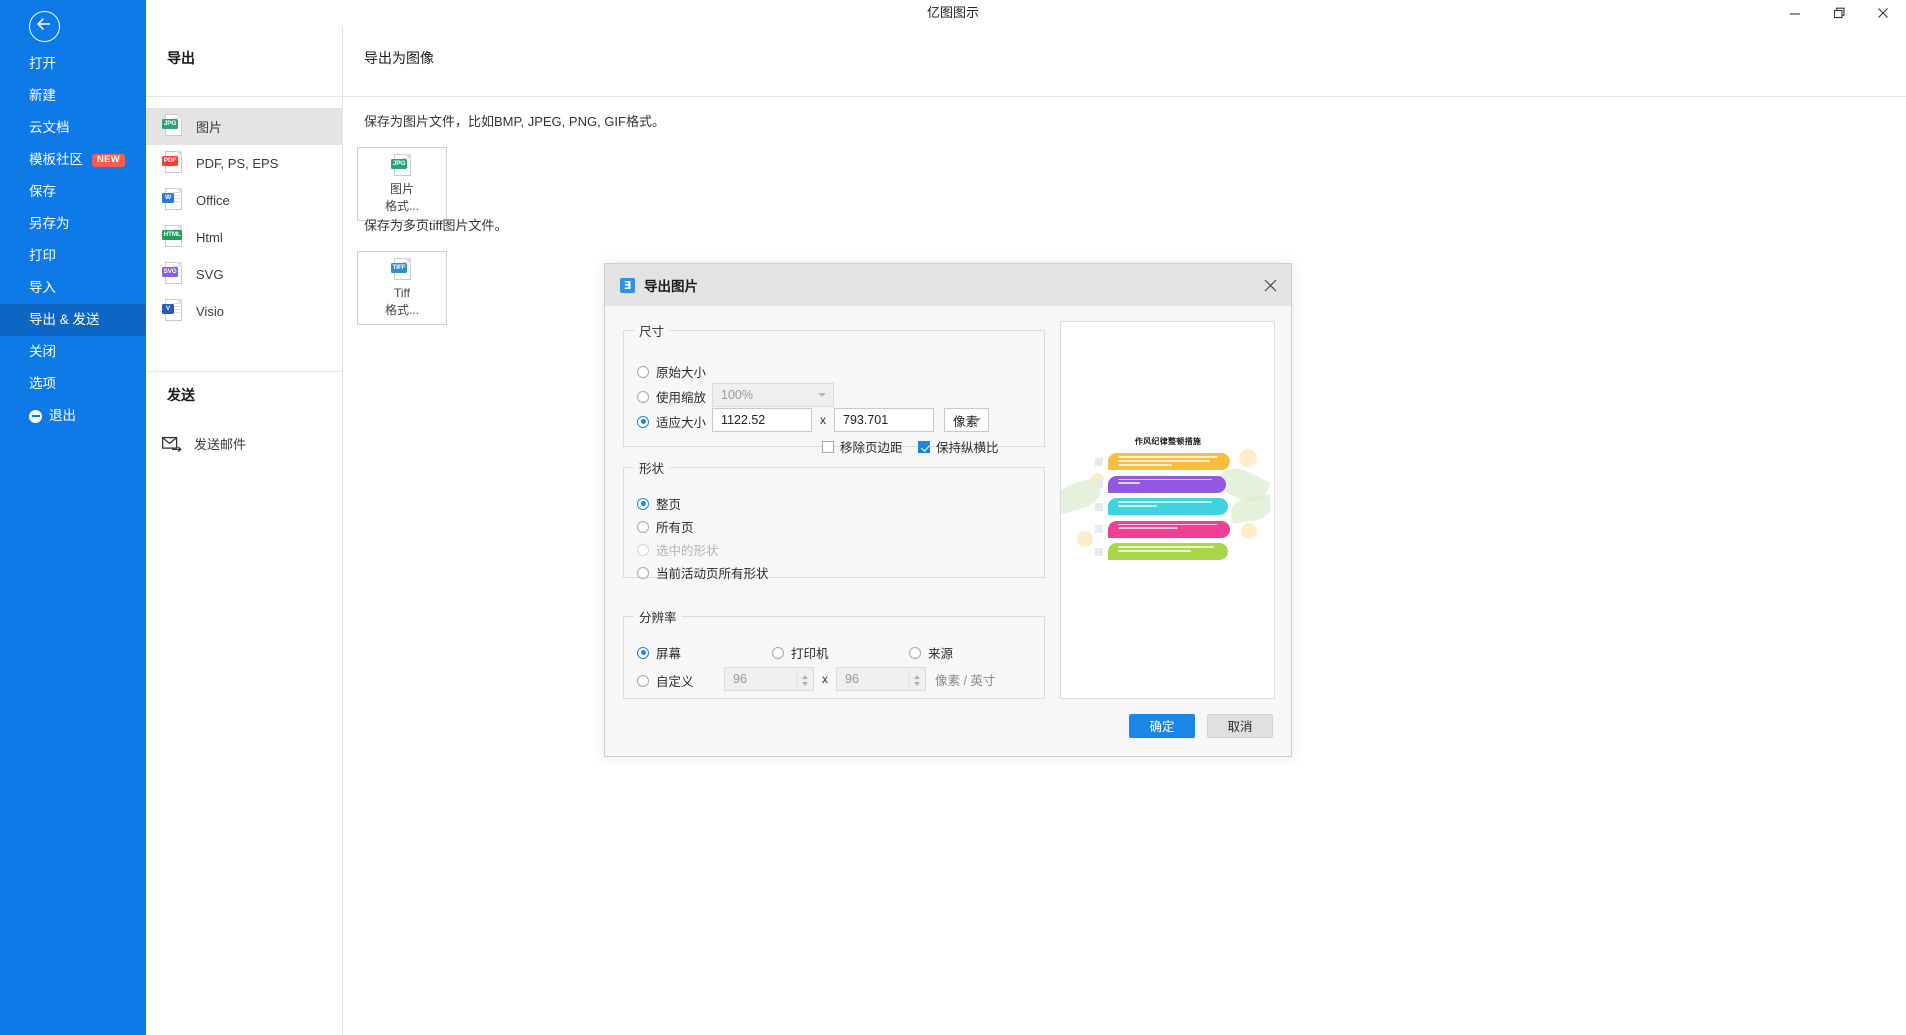 The width and height of the screenshot is (1906, 1035). What do you see at coordinates (1883, 13) in the screenshot?
I see `close-icon` at bounding box center [1883, 13].